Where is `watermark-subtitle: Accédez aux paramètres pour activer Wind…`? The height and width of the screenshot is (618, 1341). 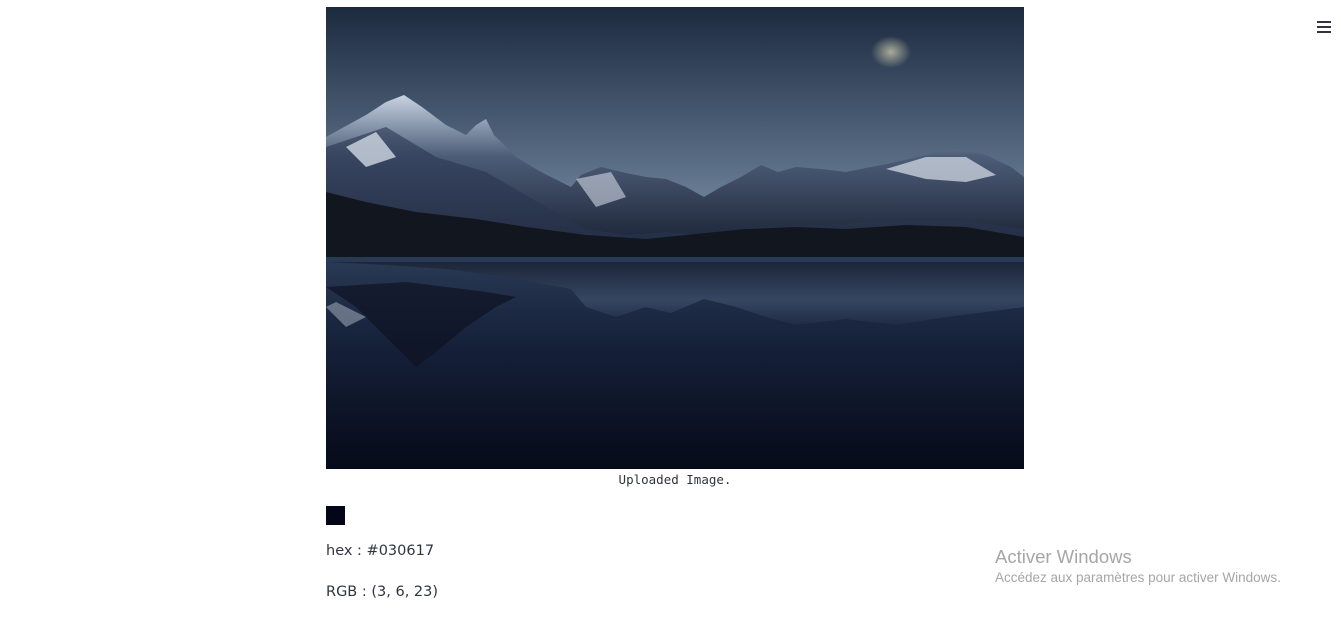
watermark-subtitle: Accédez aux paramètres pour activer Wind… is located at coordinates (1138, 577).